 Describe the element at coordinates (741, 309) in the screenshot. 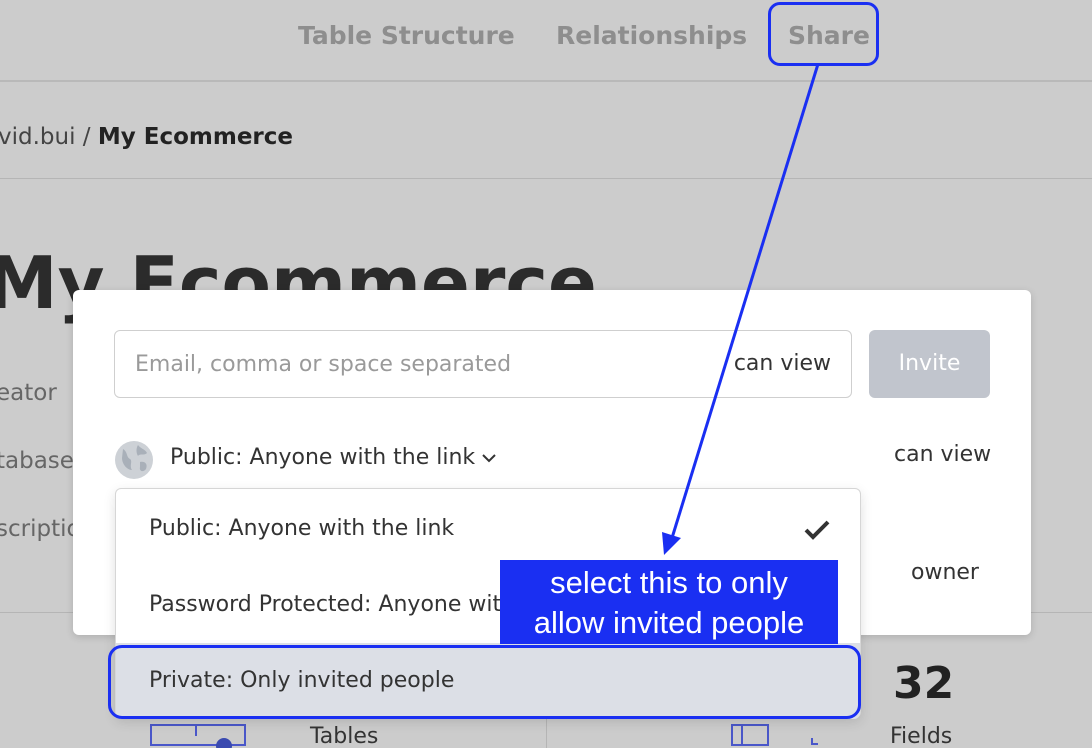

I see `annotation-arrow` at that location.